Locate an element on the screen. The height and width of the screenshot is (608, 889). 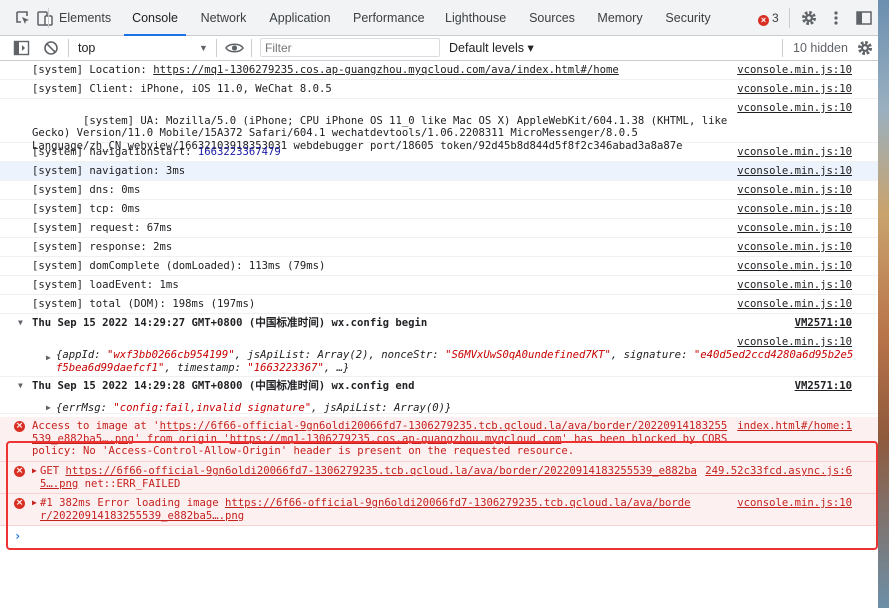
log-message: [system] request: 67ms is located at coordinates (102, 228).